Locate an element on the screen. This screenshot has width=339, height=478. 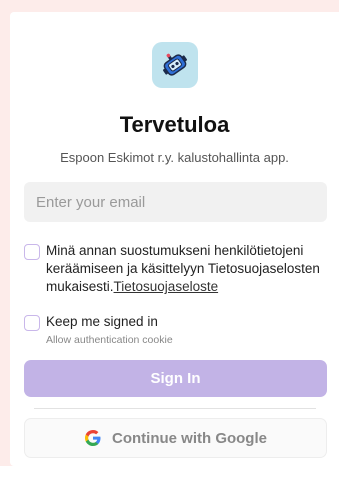
keep-signed-in-checkbox is located at coordinates (32, 323).